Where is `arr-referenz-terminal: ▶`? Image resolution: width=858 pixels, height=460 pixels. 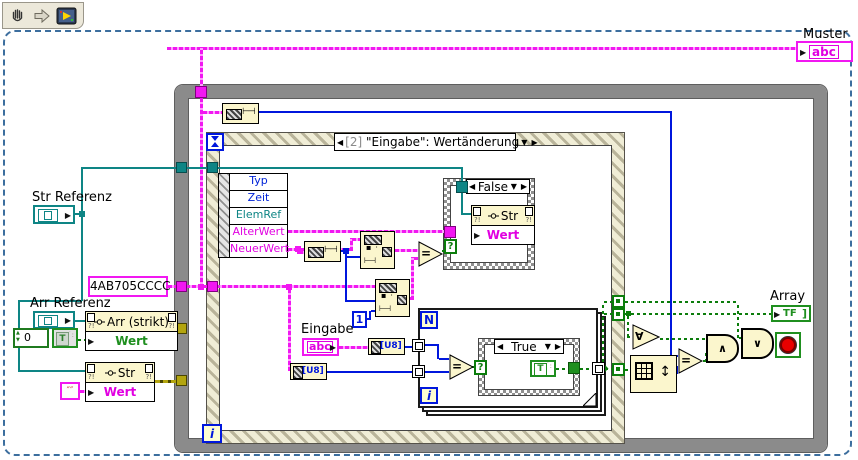
arr-referenz-terminal: ▶ is located at coordinates (54, 320).